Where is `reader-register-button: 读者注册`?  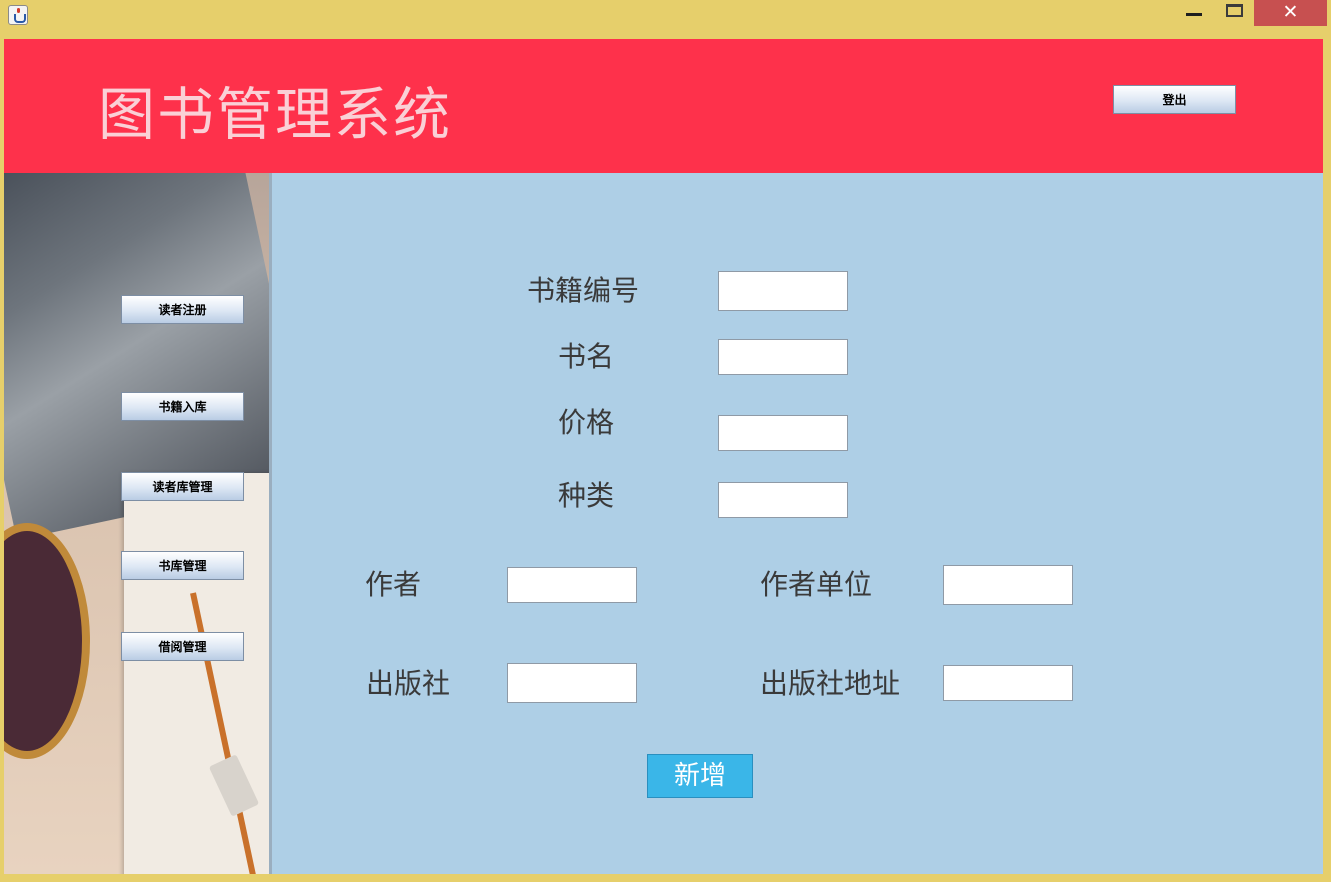 reader-register-button: 读者注册 is located at coordinates (182, 309).